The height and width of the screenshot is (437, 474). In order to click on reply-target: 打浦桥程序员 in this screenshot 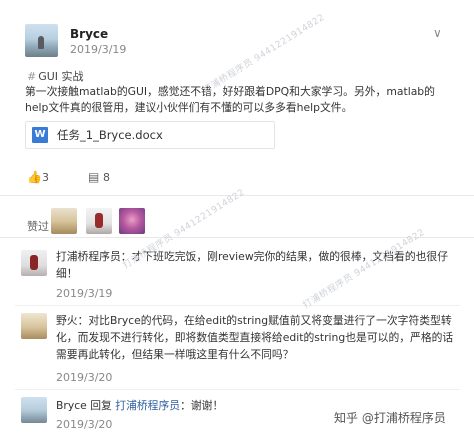, I will do `click(147, 405)`.